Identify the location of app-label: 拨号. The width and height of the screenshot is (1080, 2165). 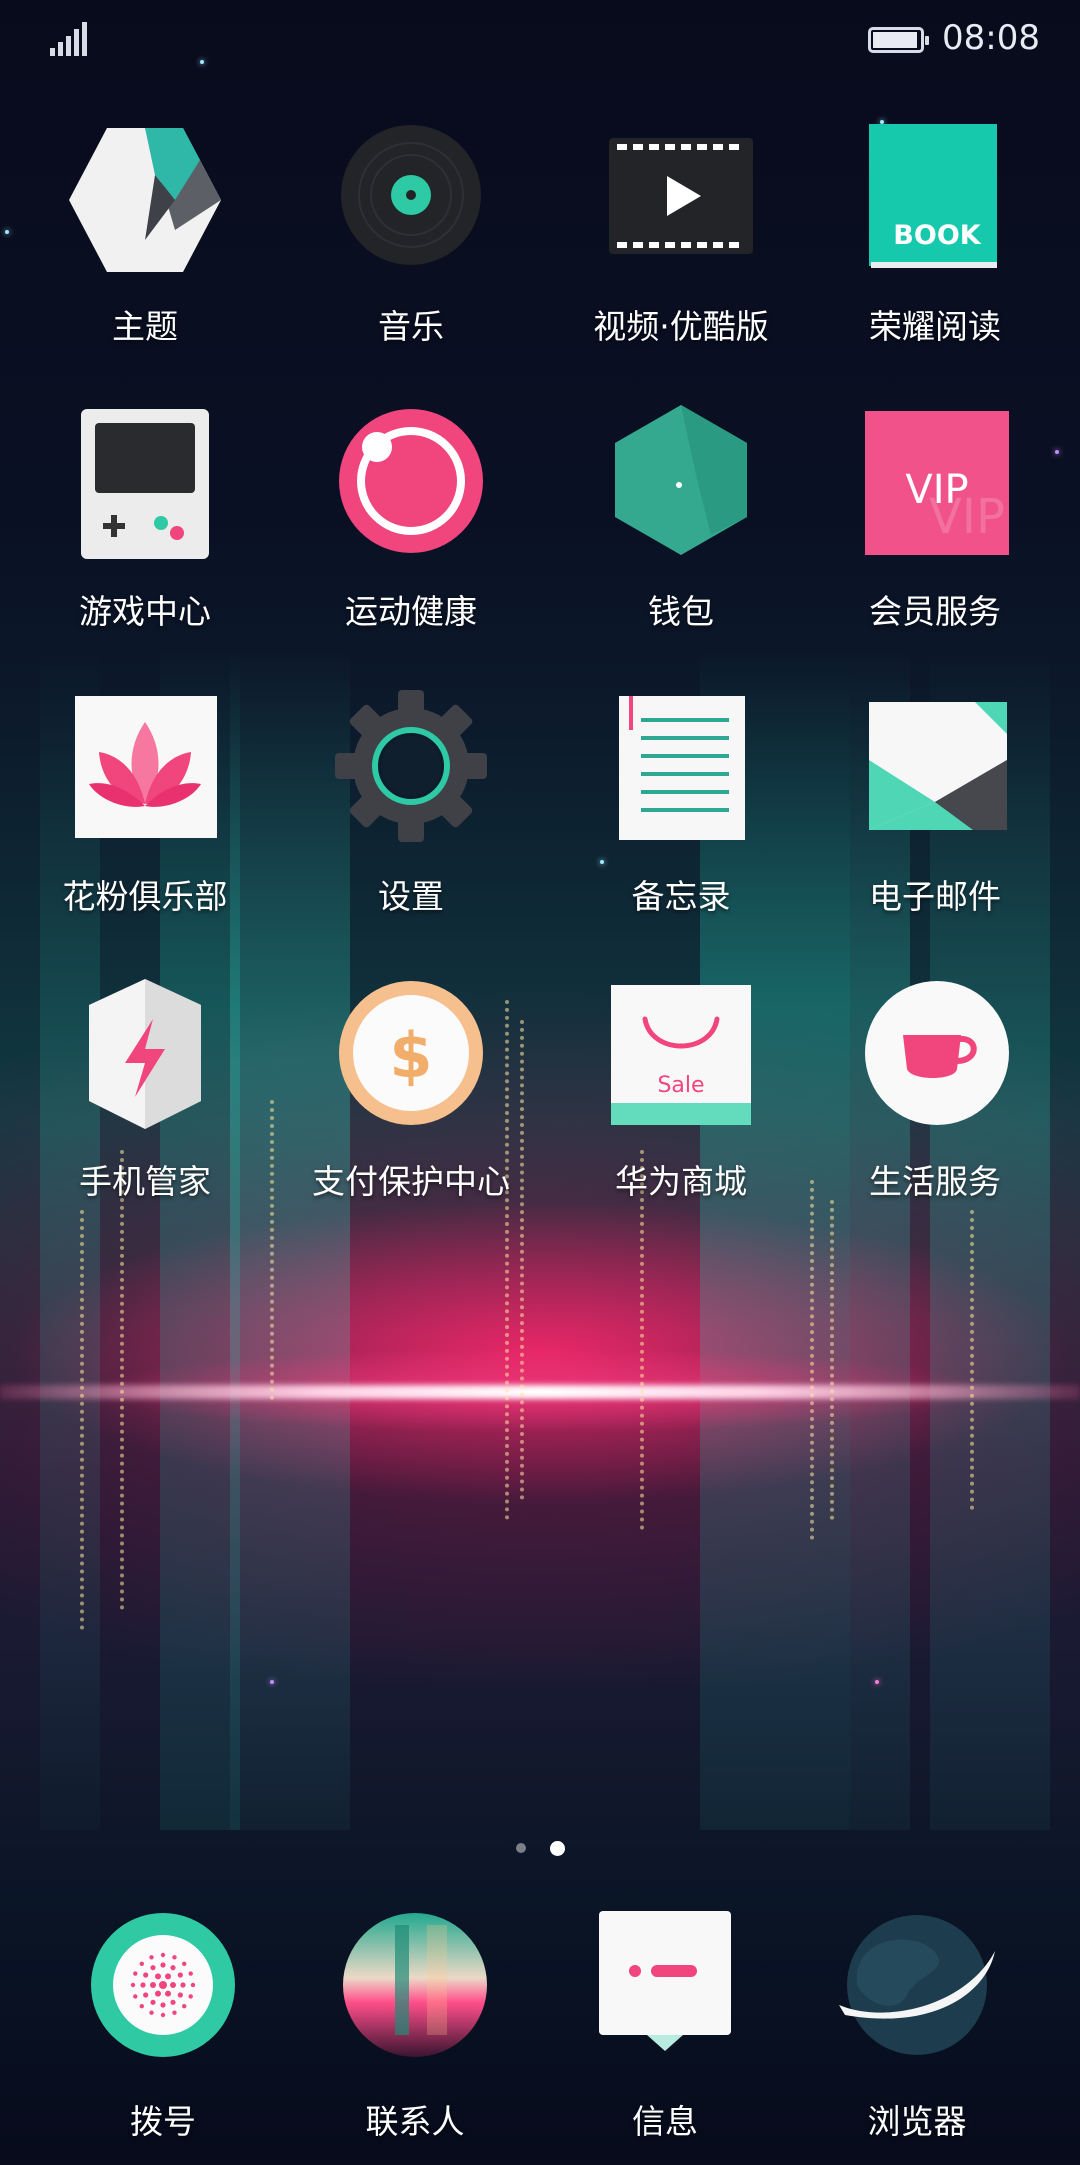
(163, 2121).